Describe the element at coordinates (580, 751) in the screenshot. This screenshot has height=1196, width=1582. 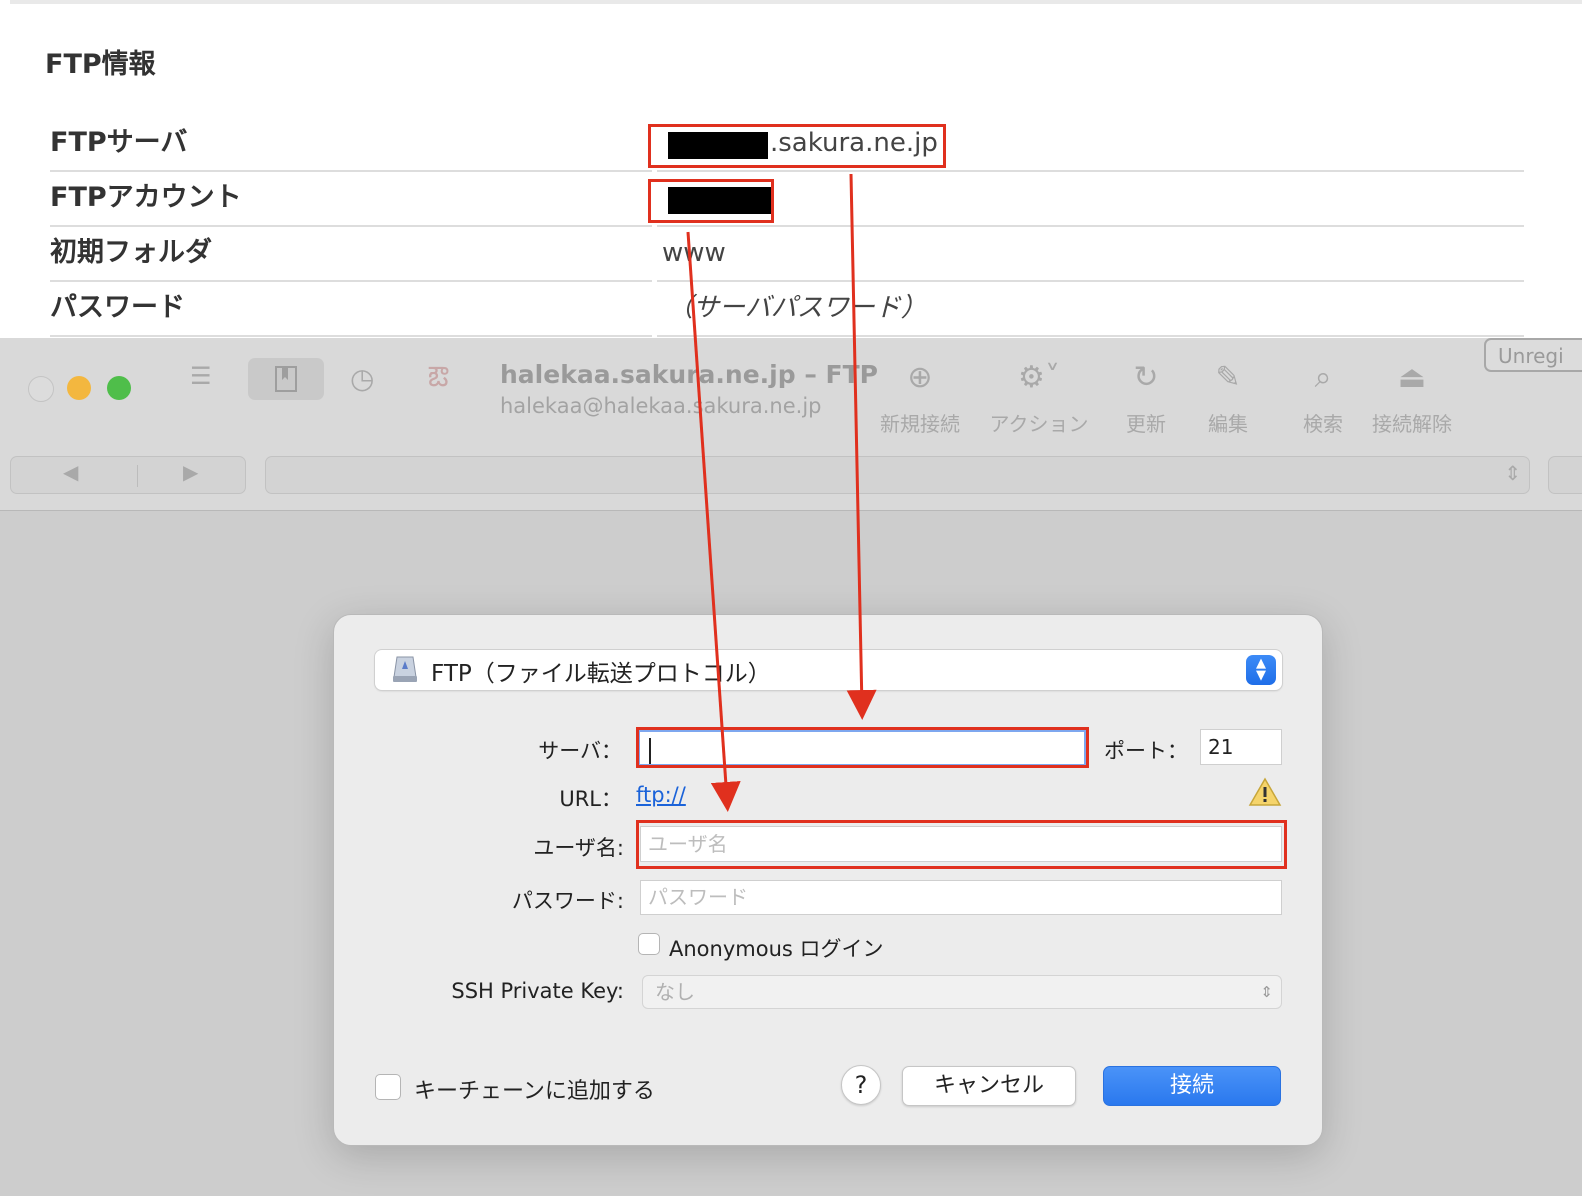
I see `server-label: サーバ：` at that location.